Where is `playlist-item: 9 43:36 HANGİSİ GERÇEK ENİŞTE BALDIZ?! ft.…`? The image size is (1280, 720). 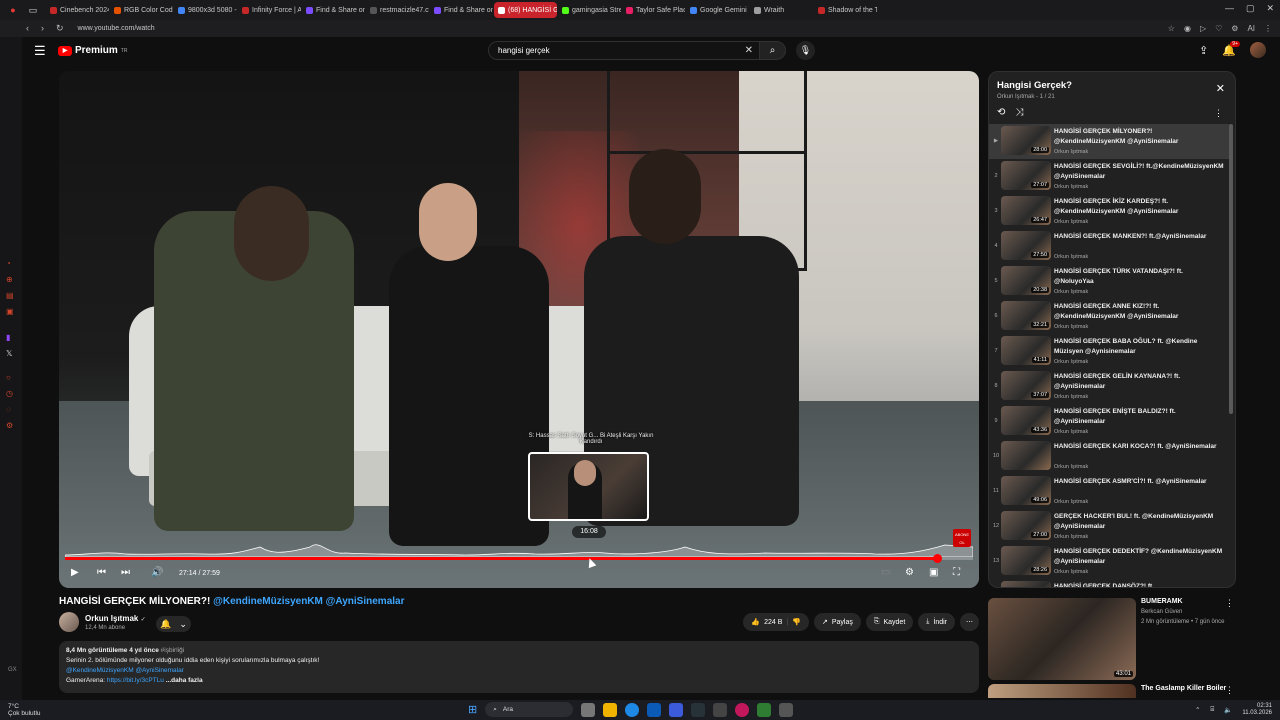 playlist-item: 9 43:36 HANGİSİ GERÇEK ENİŞTE BALDIZ?! ft.… is located at coordinates (1109, 421).